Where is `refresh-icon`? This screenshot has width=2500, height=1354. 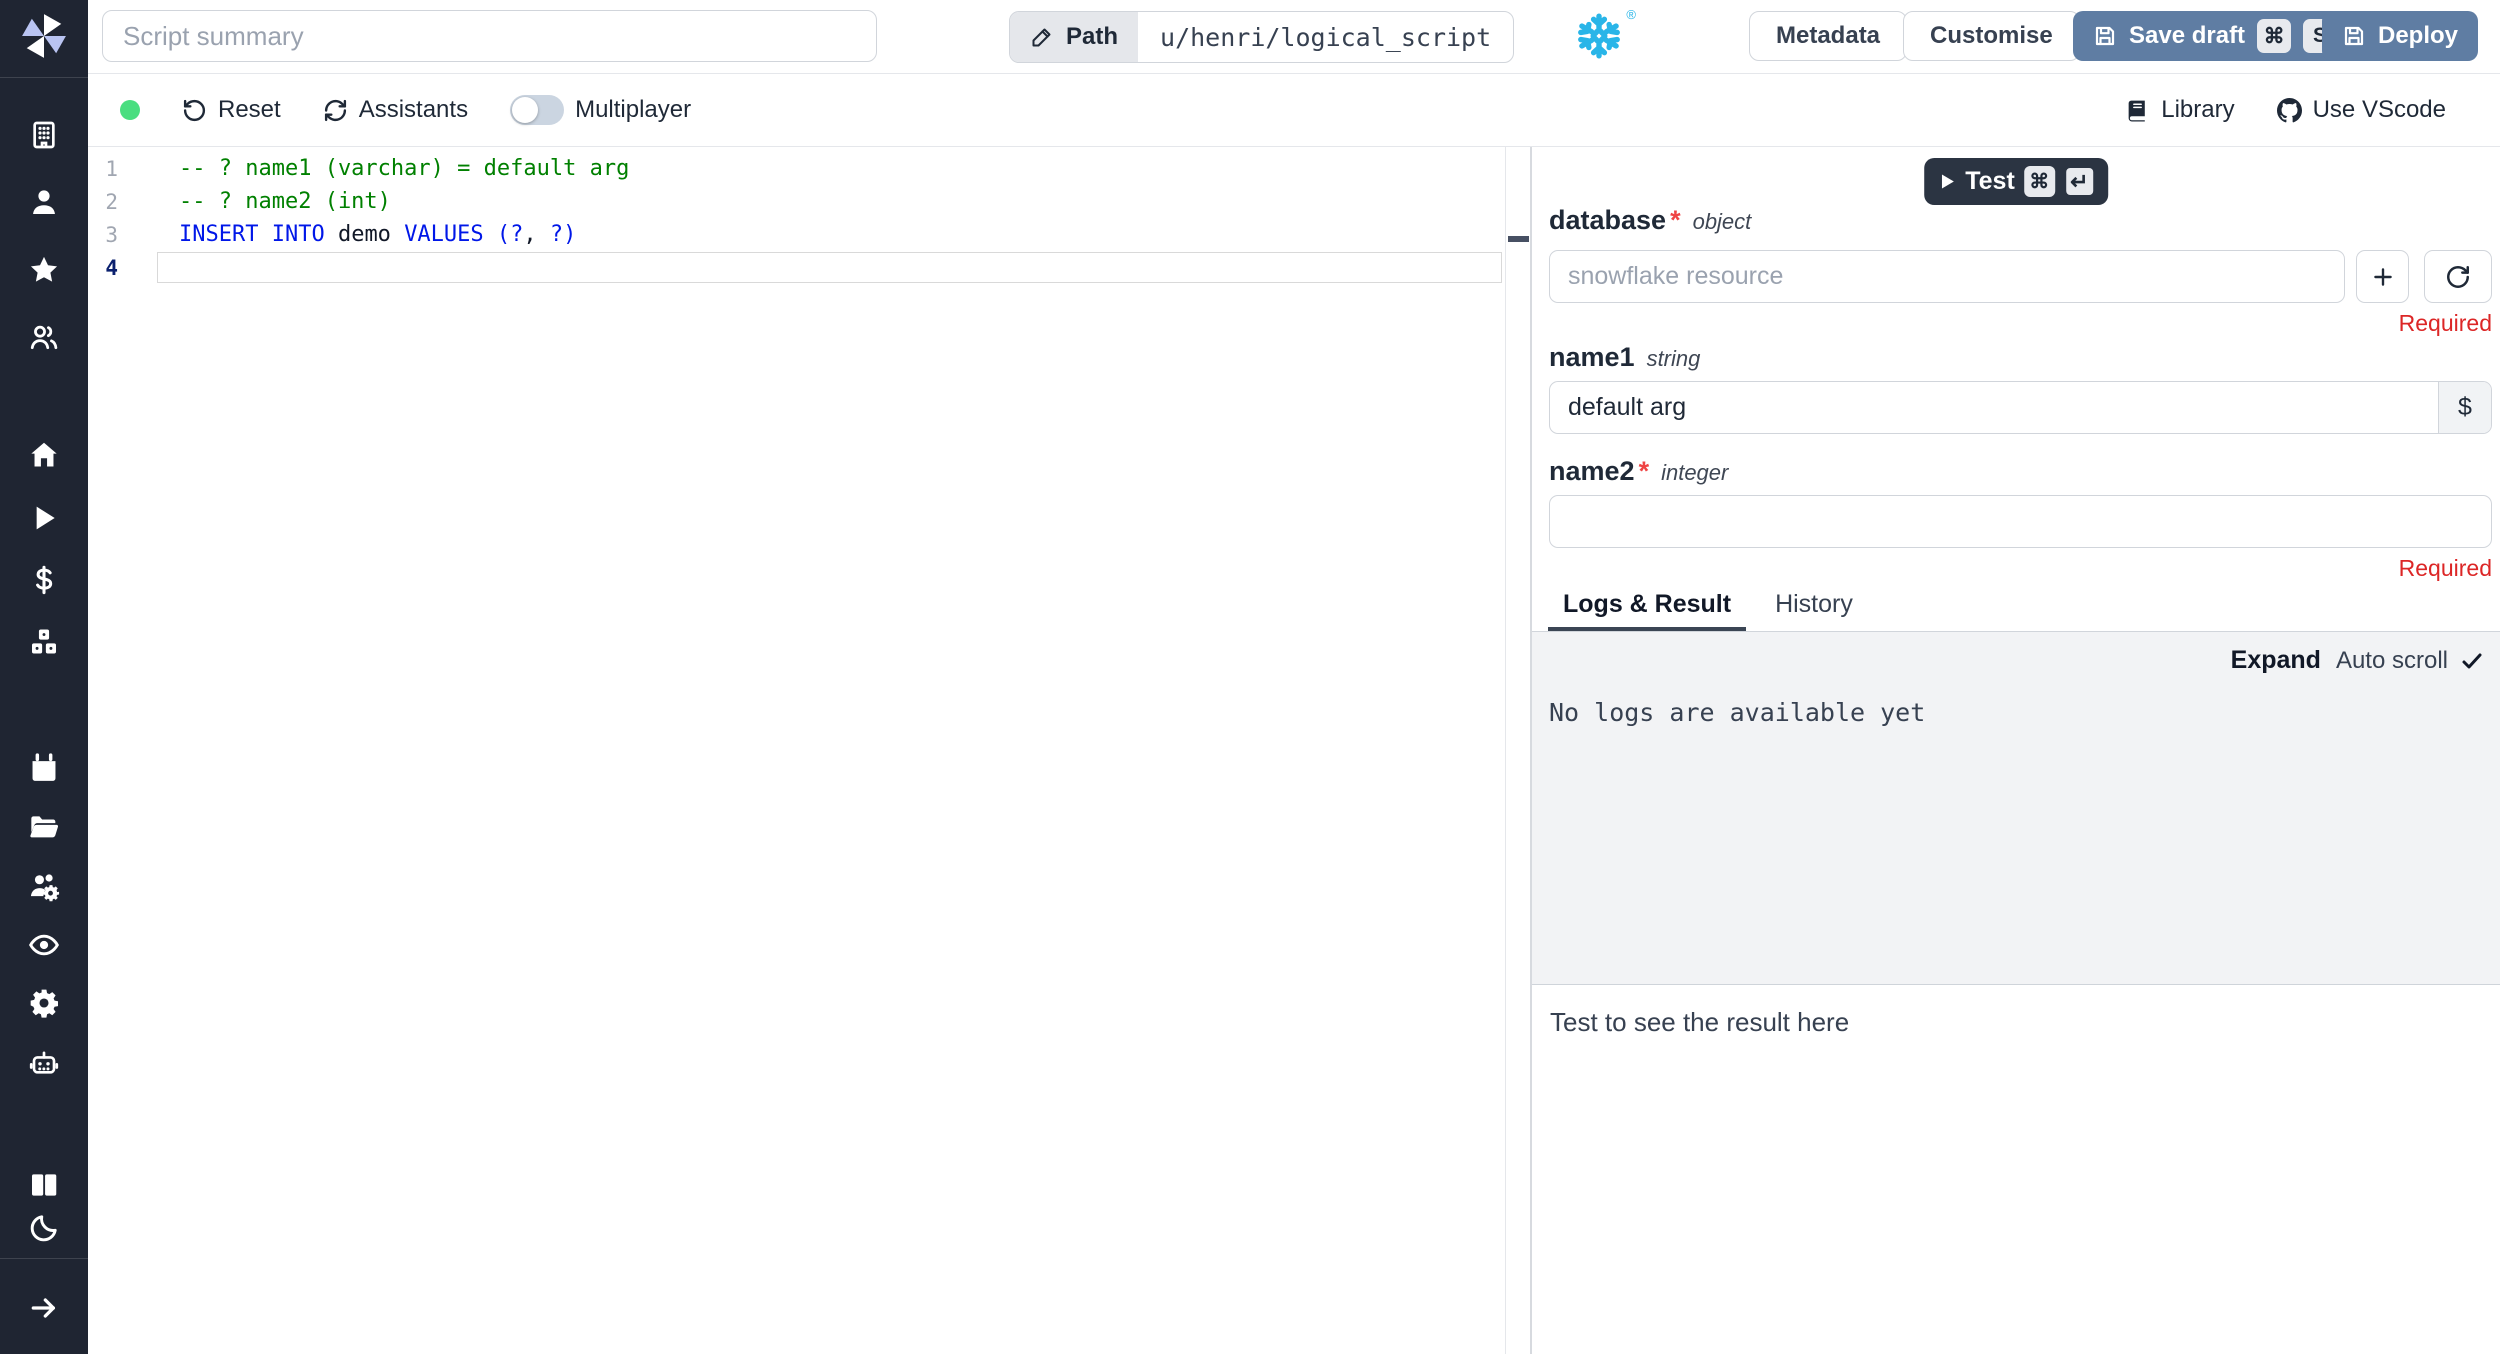 refresh-icon is located at coordinates (335, 110).